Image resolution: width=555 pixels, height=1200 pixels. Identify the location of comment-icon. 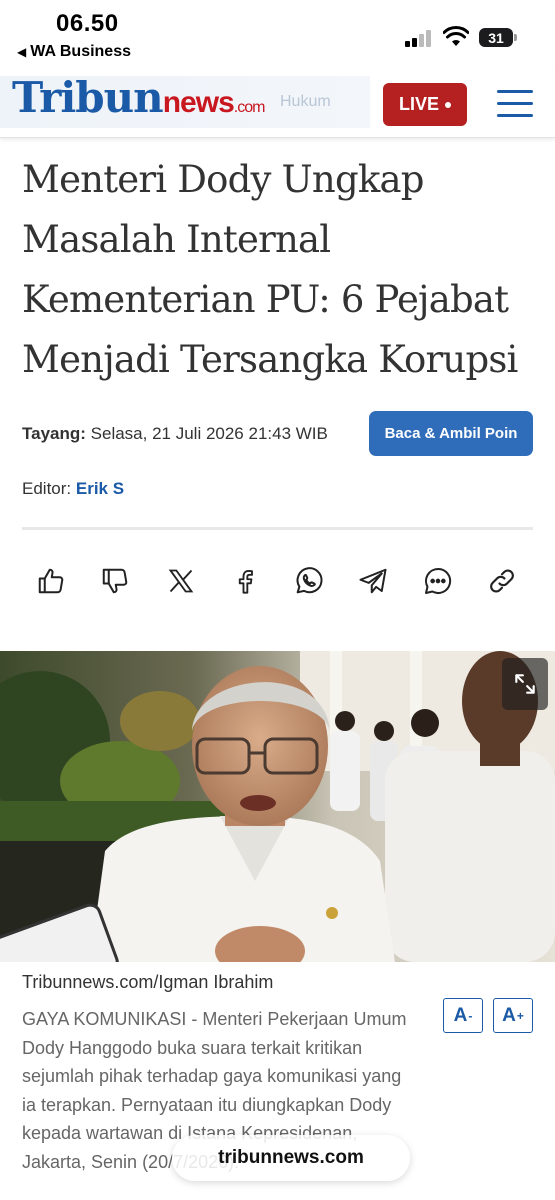
(438, 581).